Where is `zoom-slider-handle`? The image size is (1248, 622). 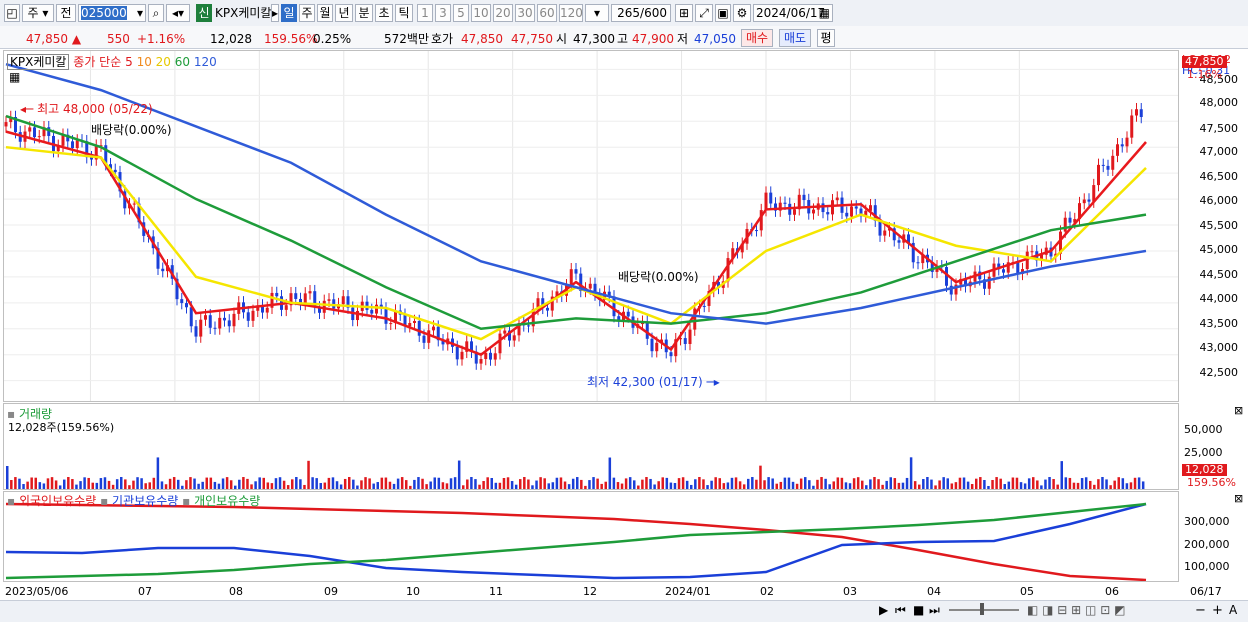 zoom-slider-handle is located at coordinates (982, 609).